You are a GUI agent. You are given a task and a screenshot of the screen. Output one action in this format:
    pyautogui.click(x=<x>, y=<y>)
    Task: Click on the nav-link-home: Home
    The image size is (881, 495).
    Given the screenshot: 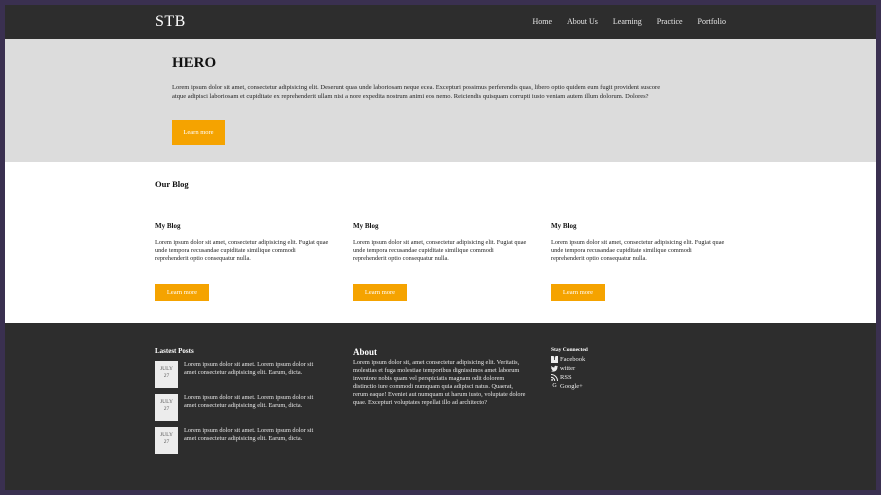 What is the action you would take?
    pyautogui.click(x=542, y=21)
    